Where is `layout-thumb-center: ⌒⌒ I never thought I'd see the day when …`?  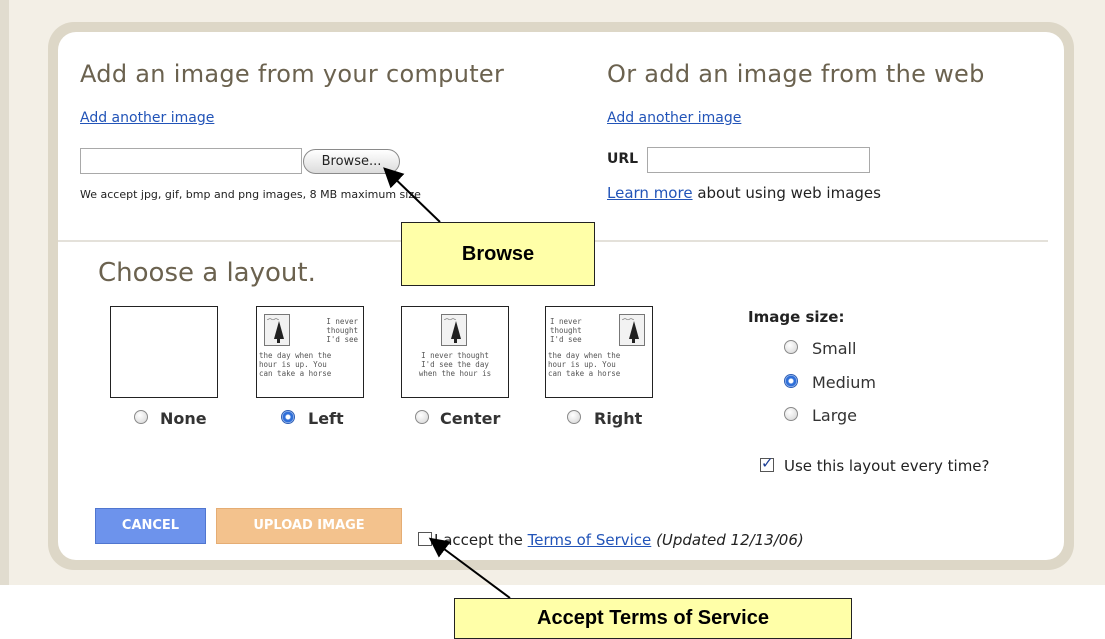 layout-thumb-center: ⌒⌒ I never thought I'd see the day when … is located at coordinates (455, 352).